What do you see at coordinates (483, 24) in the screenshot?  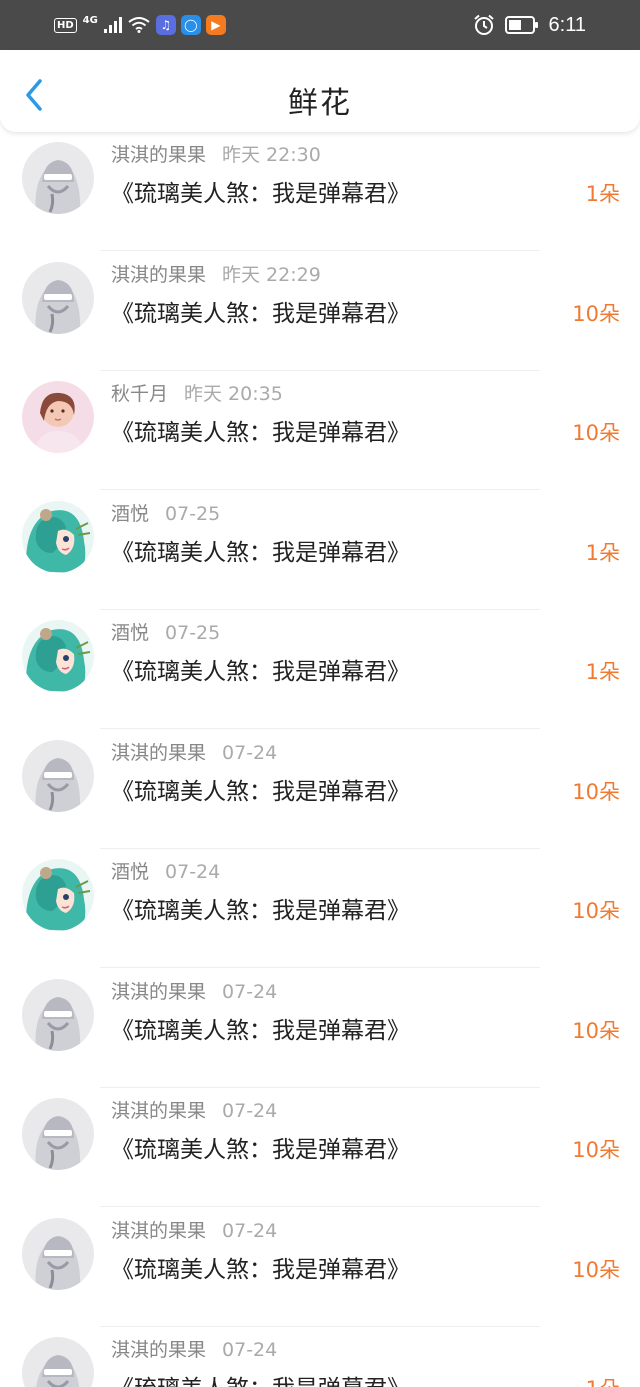 I see `alarm-icon` at bounding box center [483, 24].